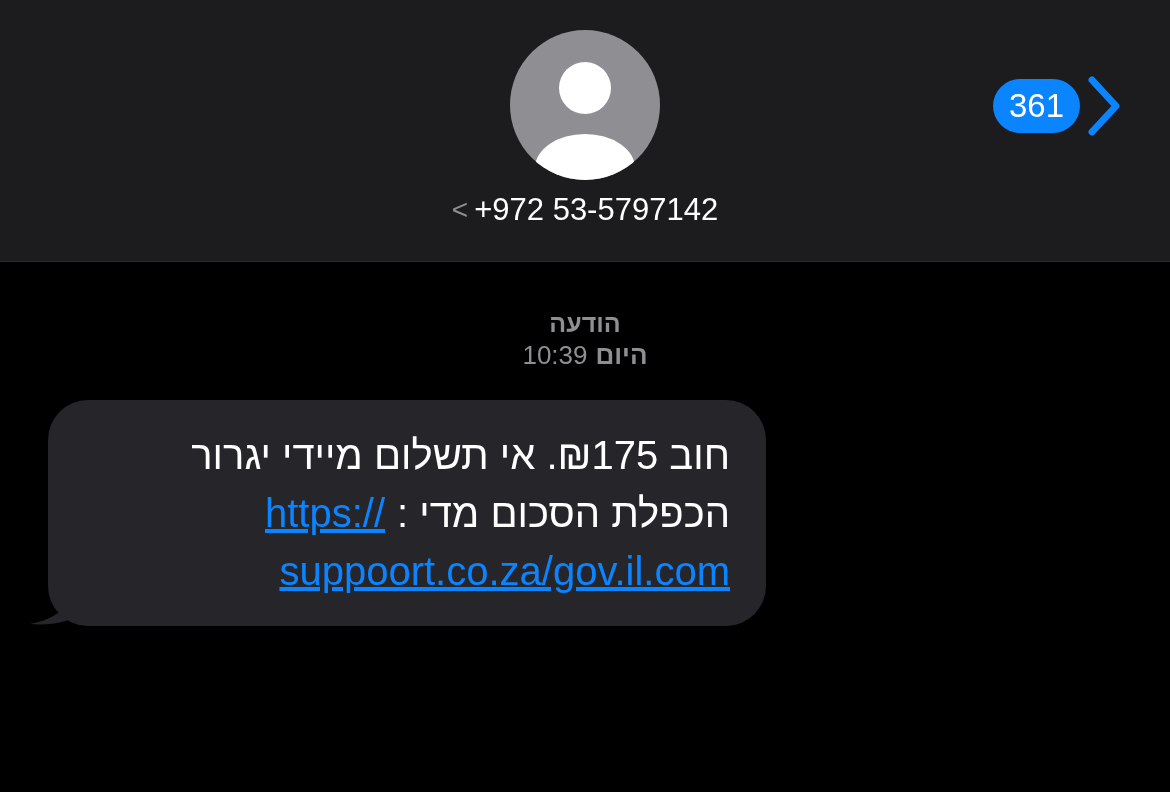 The height and width of the screenshot is (792, 1170). I want to click on avatar-icon, so click(585, 105).